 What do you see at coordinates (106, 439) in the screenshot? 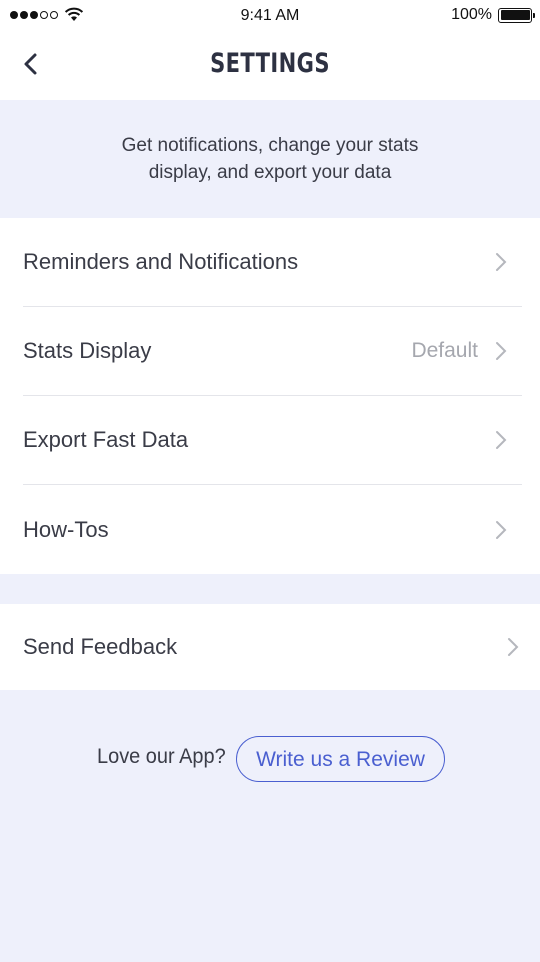
I see `settings-item-label: Export Fast Data` at bounding box center [106, 439].